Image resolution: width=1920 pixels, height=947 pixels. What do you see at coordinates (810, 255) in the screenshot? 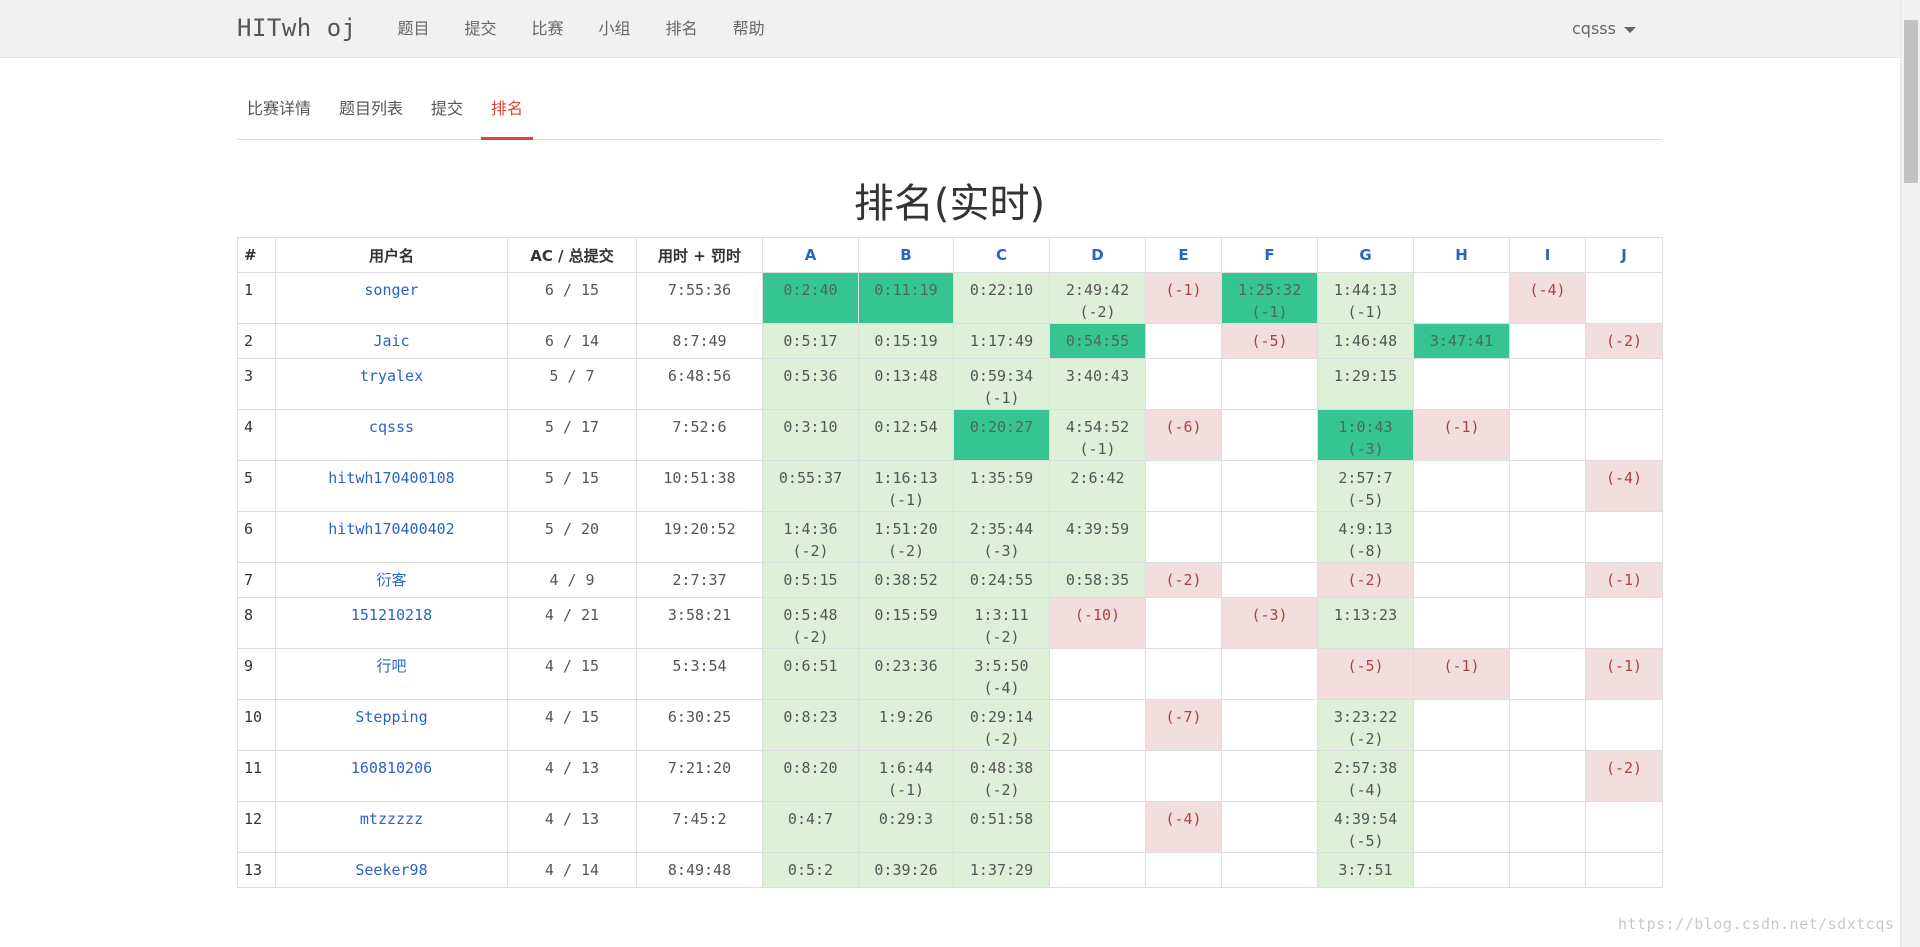
I see `header-problem-a: A` at bounding box center [810, 255].